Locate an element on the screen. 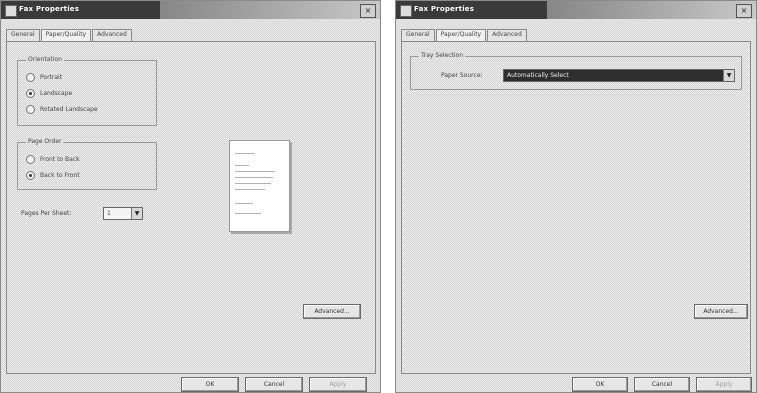  paper-source-select: Automatically Select ▼ is located at coordinates (619, 75).